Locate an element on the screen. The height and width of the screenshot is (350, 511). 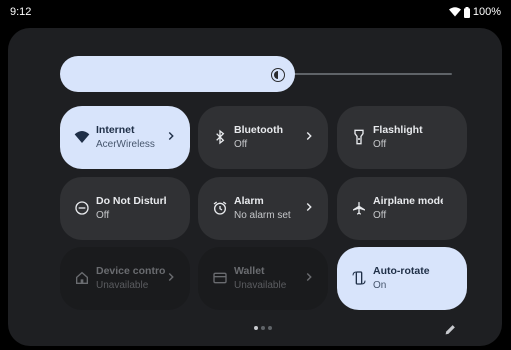
tile-label: Do Not Disturb is located at coordinates (131, 201).